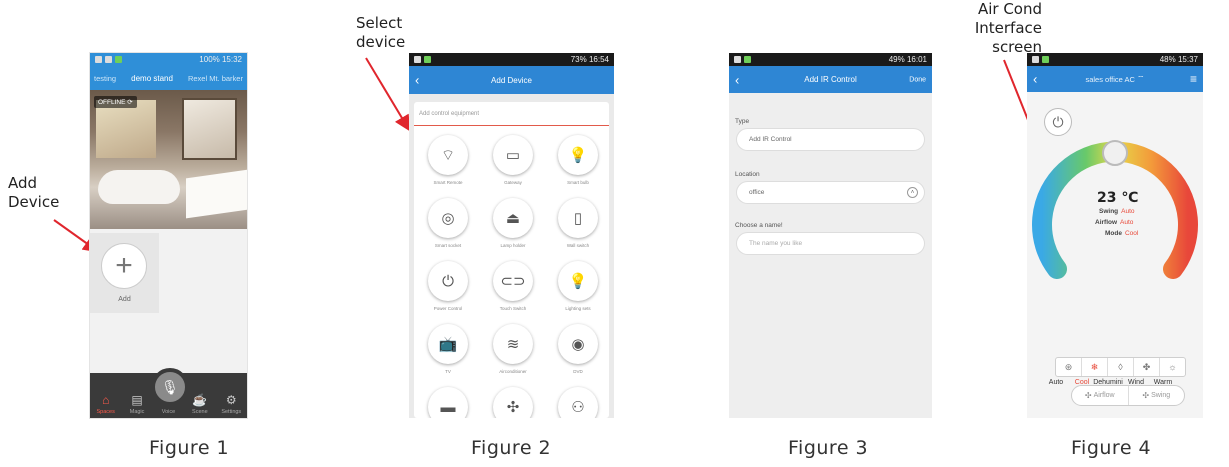 This screenshot has height=467, width=1229. Describe the element at coordinates (200, 400) in the screenshot. I see `coffee-cup-icon: ☕` at that location.